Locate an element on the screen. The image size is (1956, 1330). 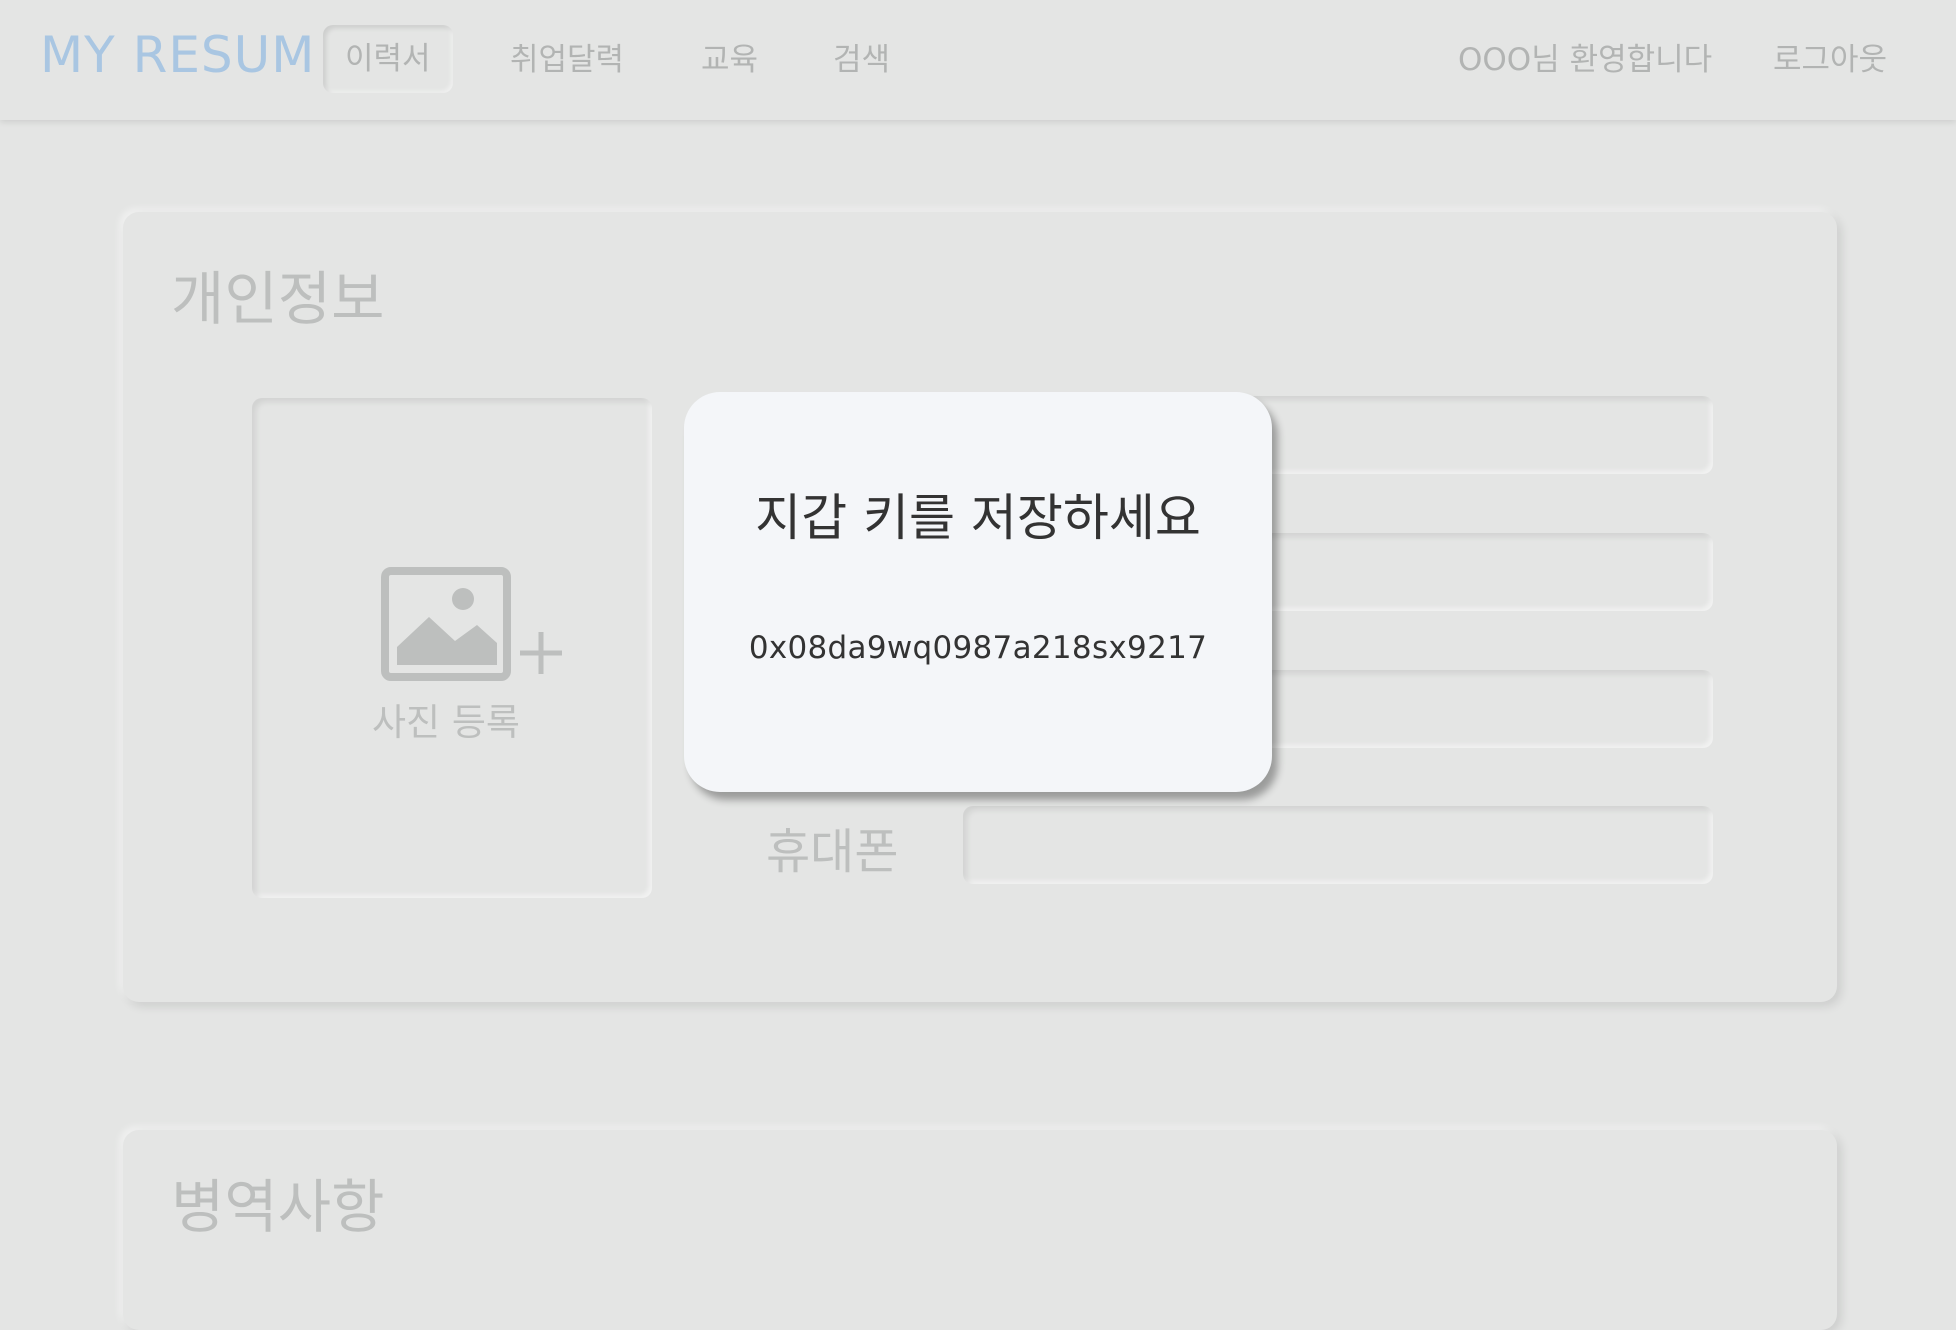
nav-tab-search: 검색 is located at coordinates (861, 65).